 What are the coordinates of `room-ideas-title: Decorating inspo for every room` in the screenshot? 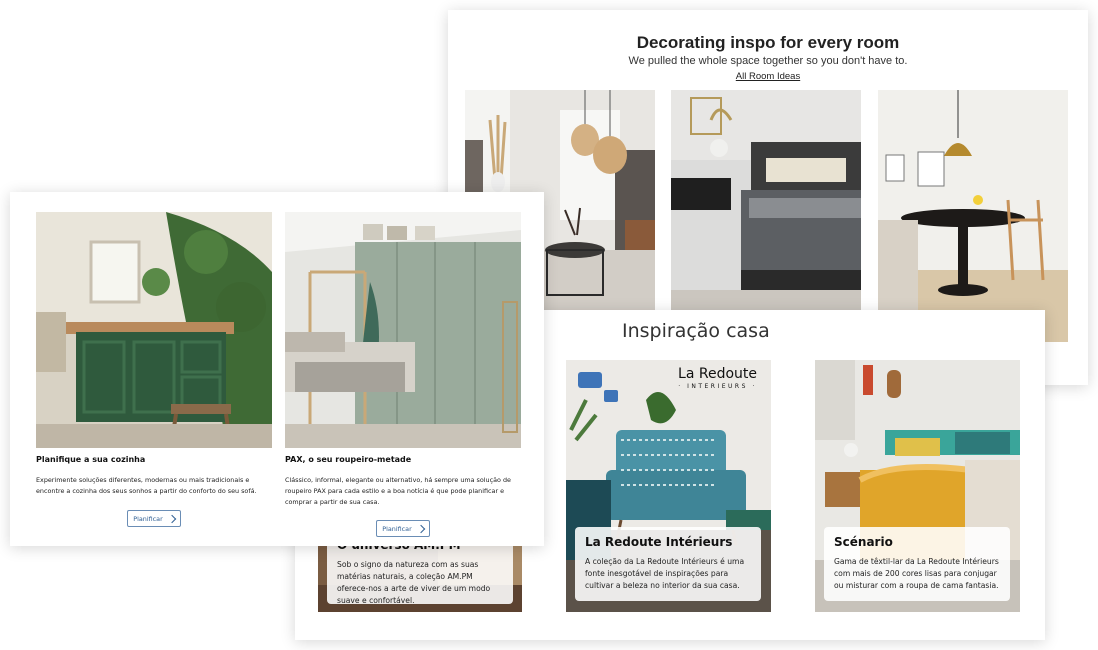 It's located at (768, 42).